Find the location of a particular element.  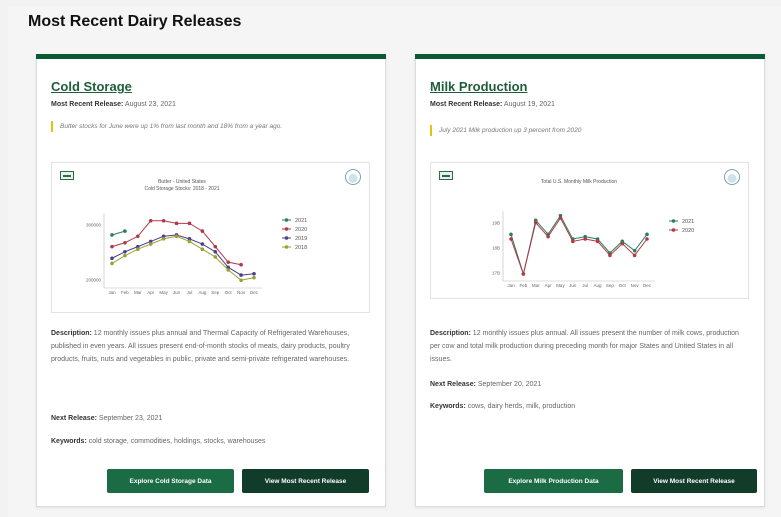

y-tick-label: 17B is located at coordinates (496, 273).